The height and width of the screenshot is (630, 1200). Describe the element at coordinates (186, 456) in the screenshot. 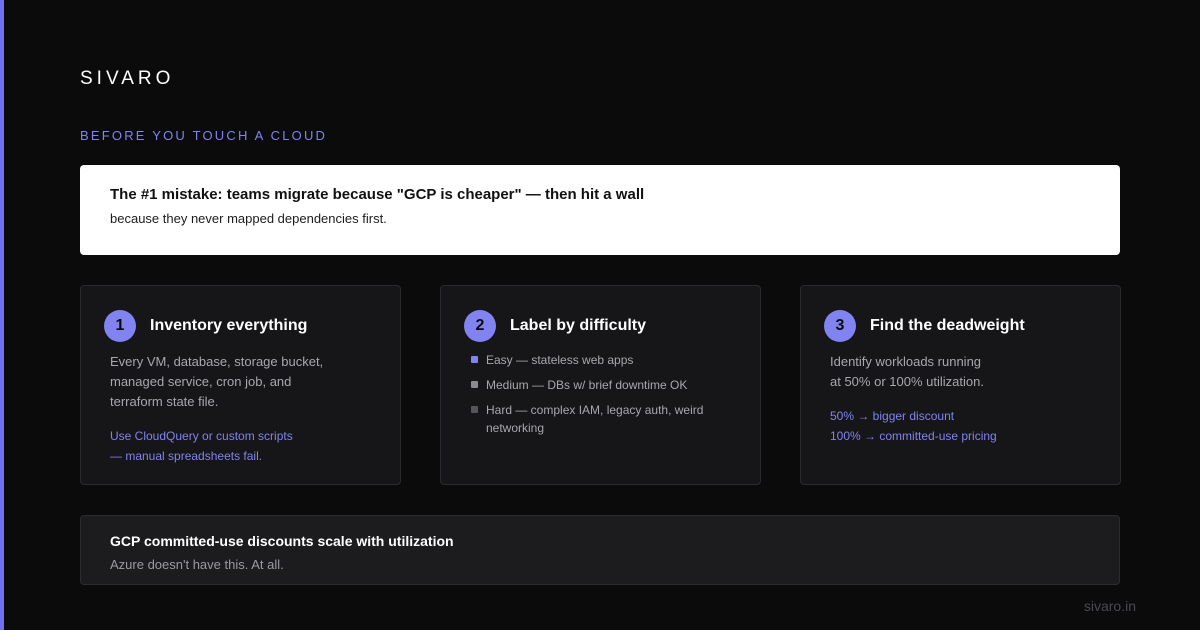

I see `step-tip-line: — manual spreadsheets fail.` at that location.